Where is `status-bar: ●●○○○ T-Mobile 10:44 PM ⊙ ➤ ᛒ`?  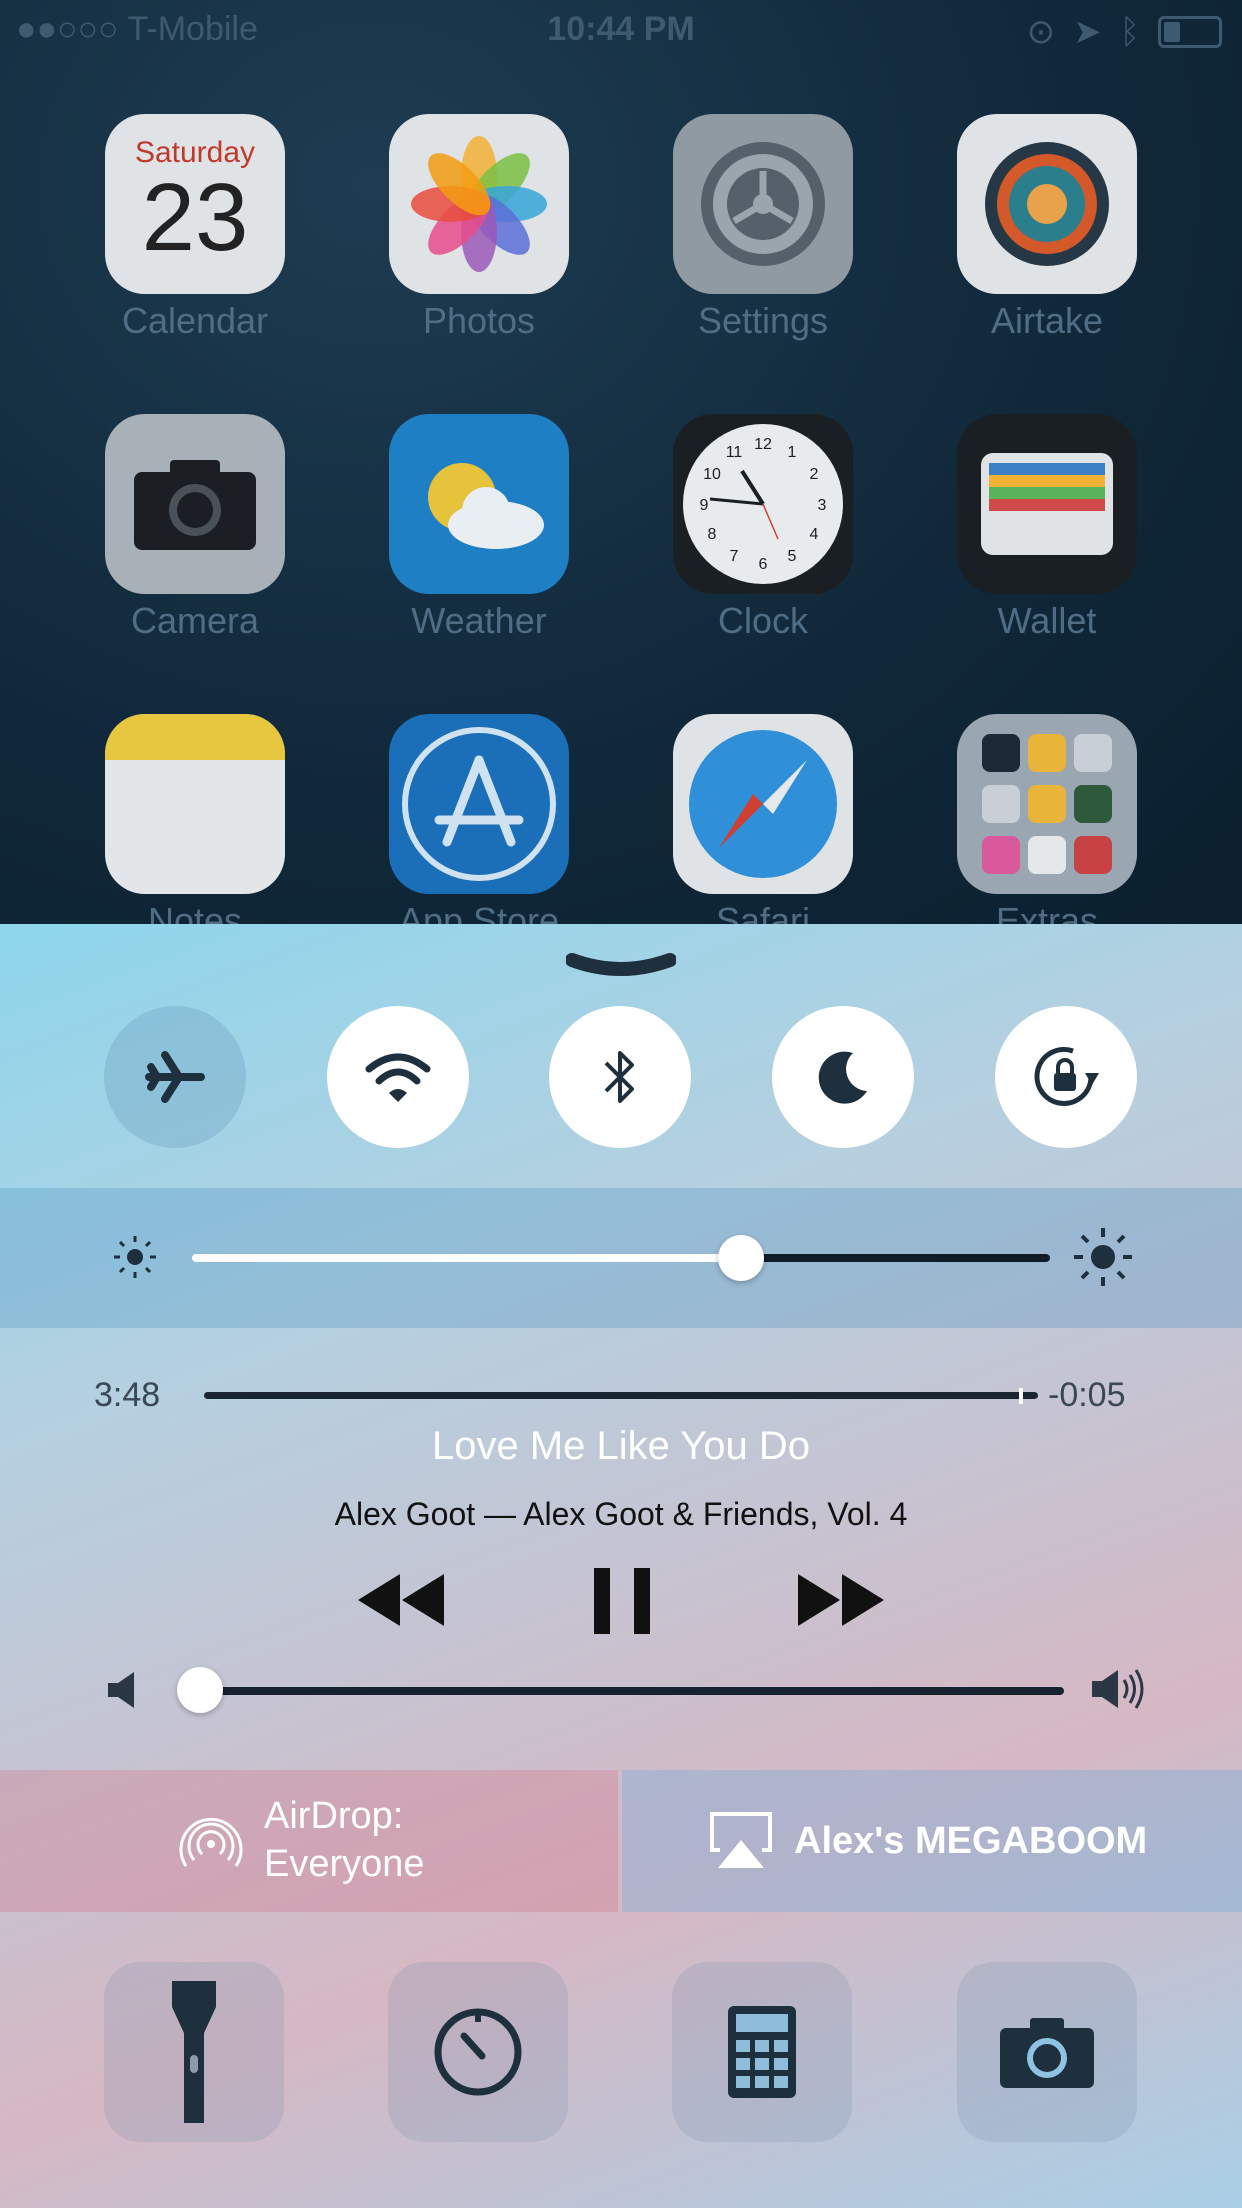 status-bar: ●●○○○ T-Mobile 10:44 PM ⊙ ➤ ᛒ is located at coordinates (621, 31).